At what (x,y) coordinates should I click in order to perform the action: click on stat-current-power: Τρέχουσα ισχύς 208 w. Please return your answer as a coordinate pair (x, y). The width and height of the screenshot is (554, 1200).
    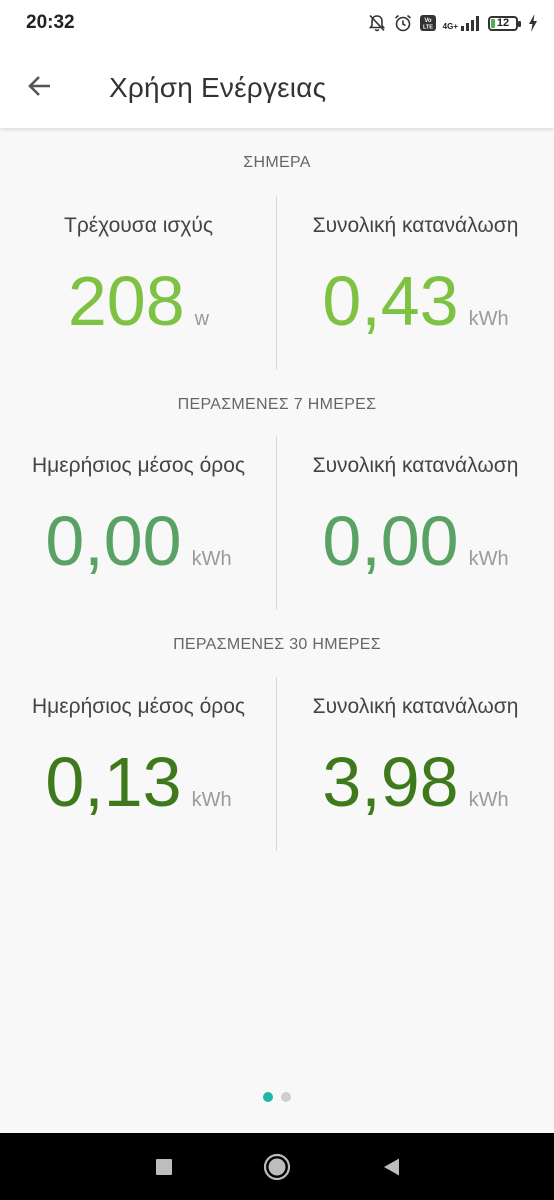
    Looking at the image, I should click on (138, 283).